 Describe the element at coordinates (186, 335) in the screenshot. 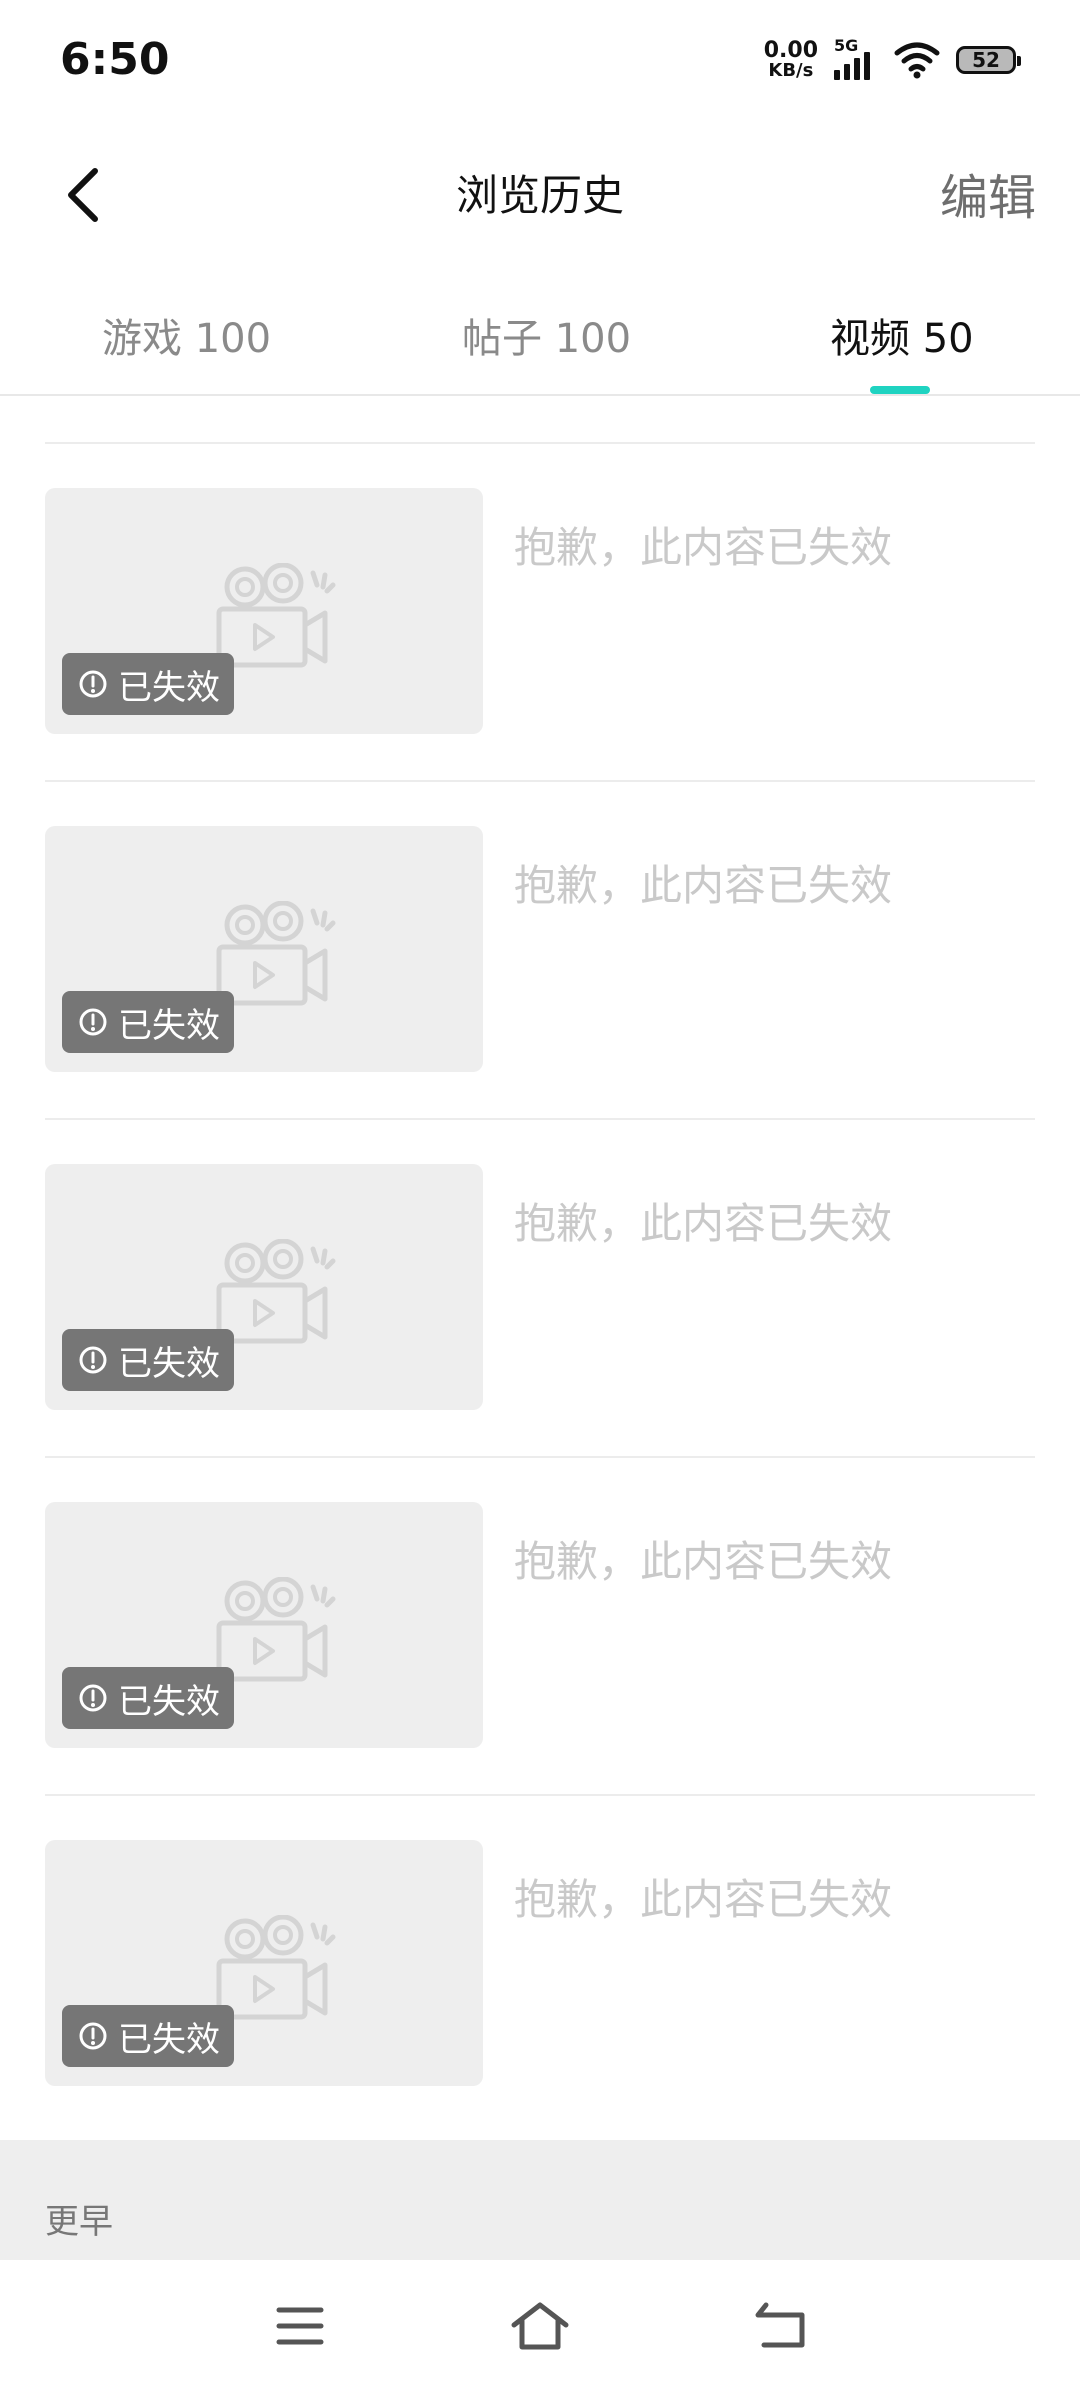

I see `tab-games: 游戏 100` at that location.